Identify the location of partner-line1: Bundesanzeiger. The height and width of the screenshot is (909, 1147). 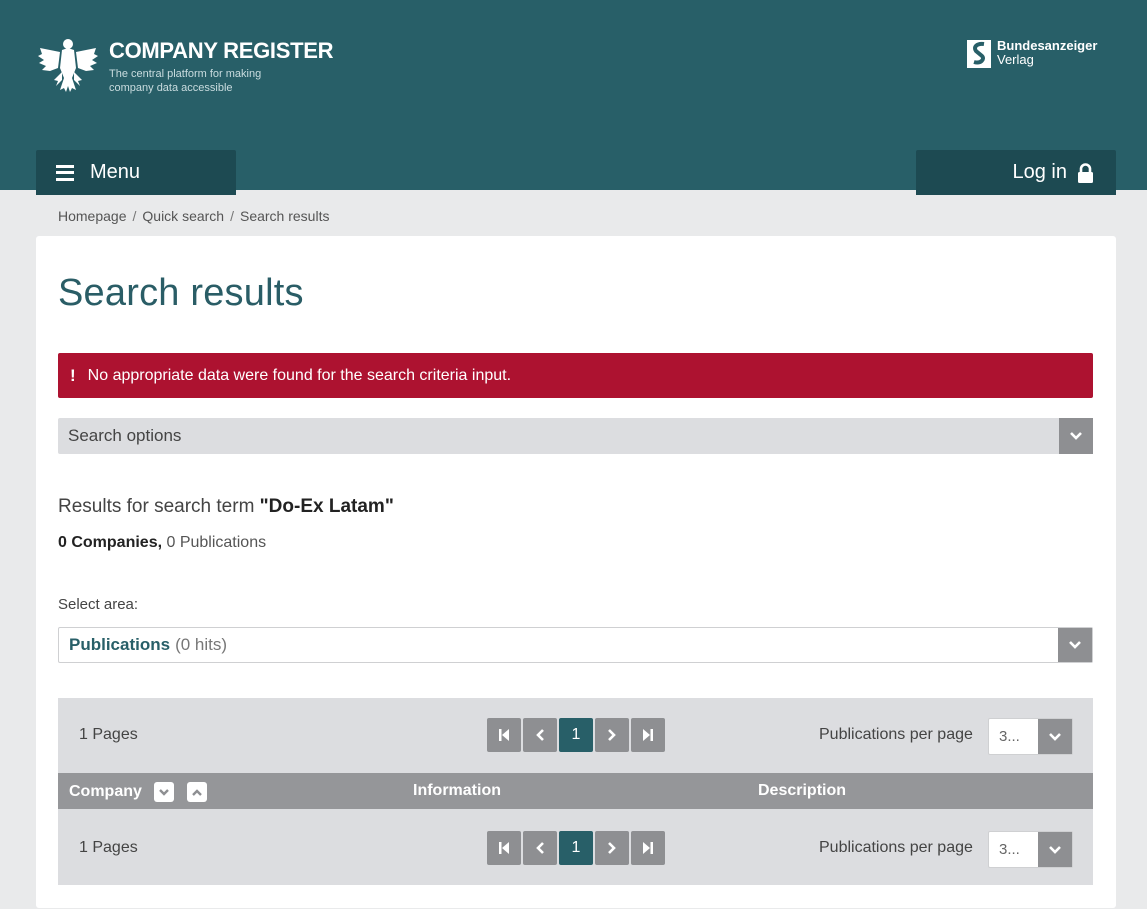
(1047, 45).